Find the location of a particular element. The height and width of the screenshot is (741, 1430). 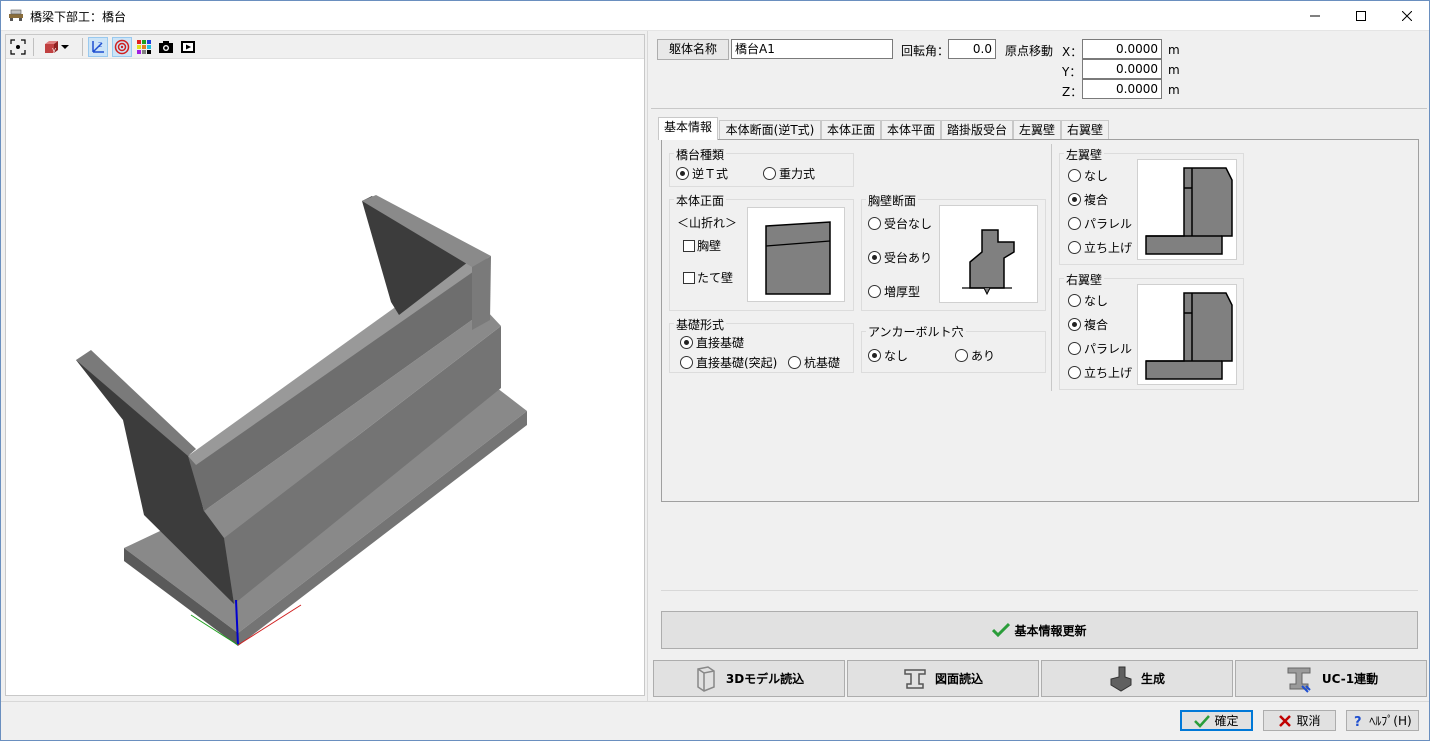

view-direction-dropdown: y is located at coordinates (56, 47).